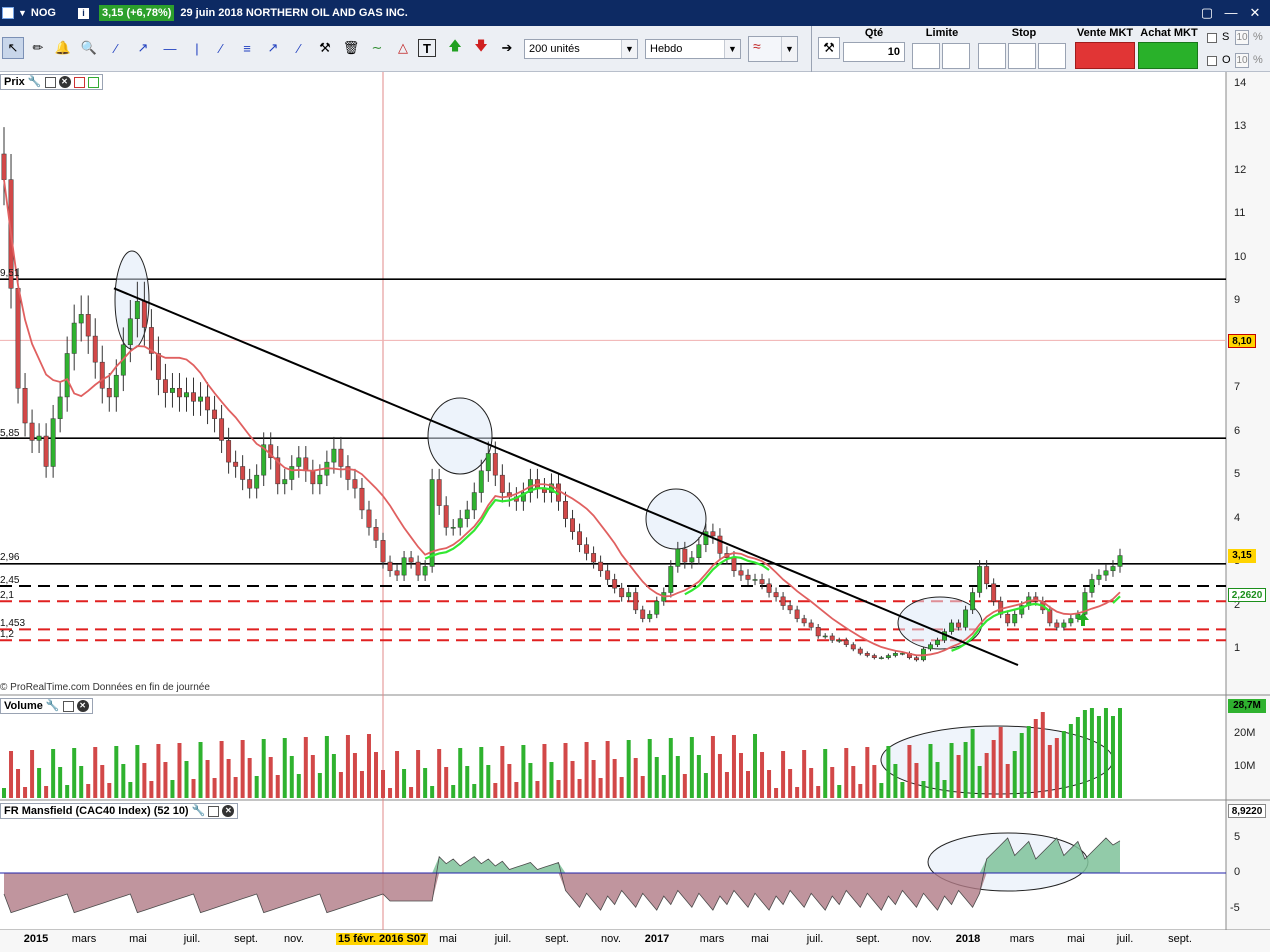 This screenshot has height=952, width=1270. I want to click on level-label: 1,2, so click(7, 634).